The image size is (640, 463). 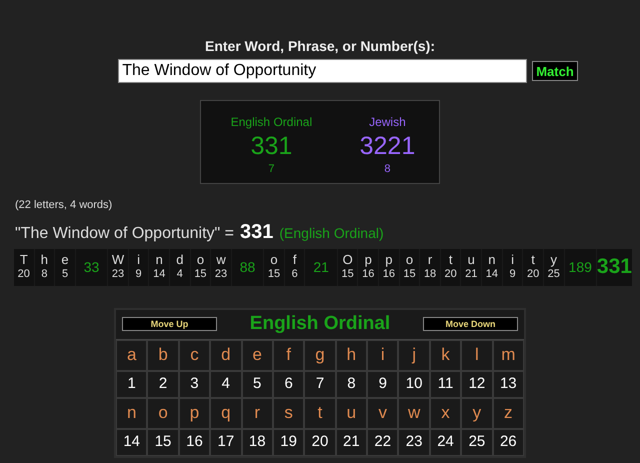 What do you see at coordinates (179, 274) in the screenshot?
I see `letter-value: 4` at bounding box center [179, 274].